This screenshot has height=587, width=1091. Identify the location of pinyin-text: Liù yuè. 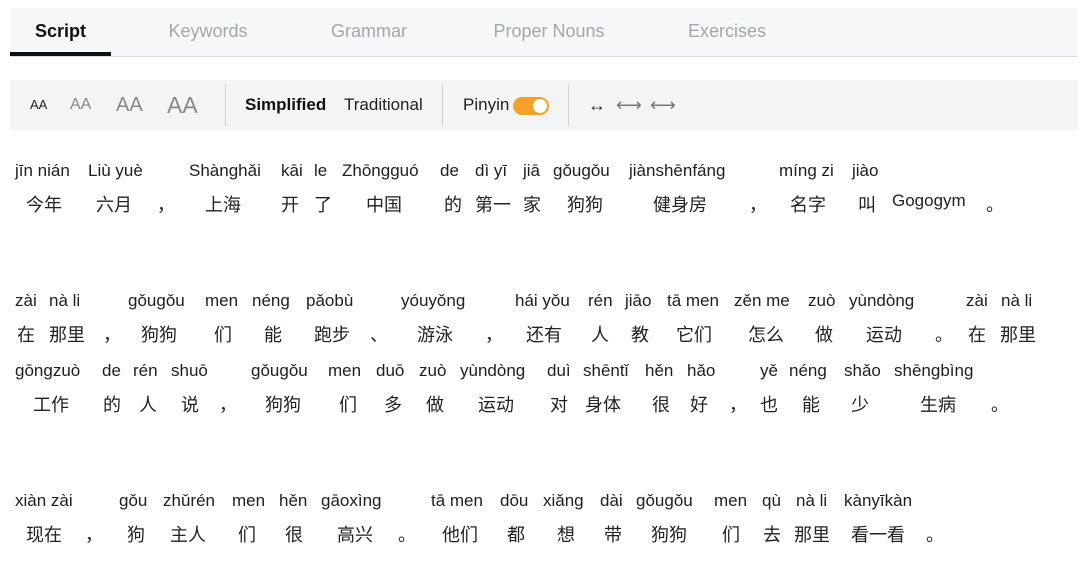
(115, 170).